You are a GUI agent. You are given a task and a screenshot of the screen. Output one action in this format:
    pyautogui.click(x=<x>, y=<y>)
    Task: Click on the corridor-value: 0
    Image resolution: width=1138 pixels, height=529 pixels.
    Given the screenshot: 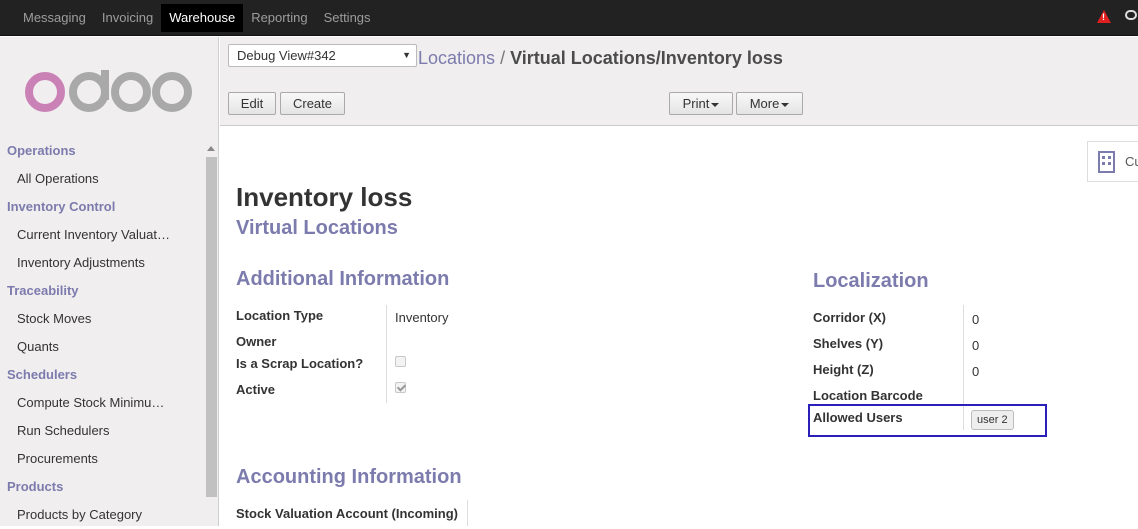 What is the action you would take?
    pyautogui.click(x=976, y=319)
    